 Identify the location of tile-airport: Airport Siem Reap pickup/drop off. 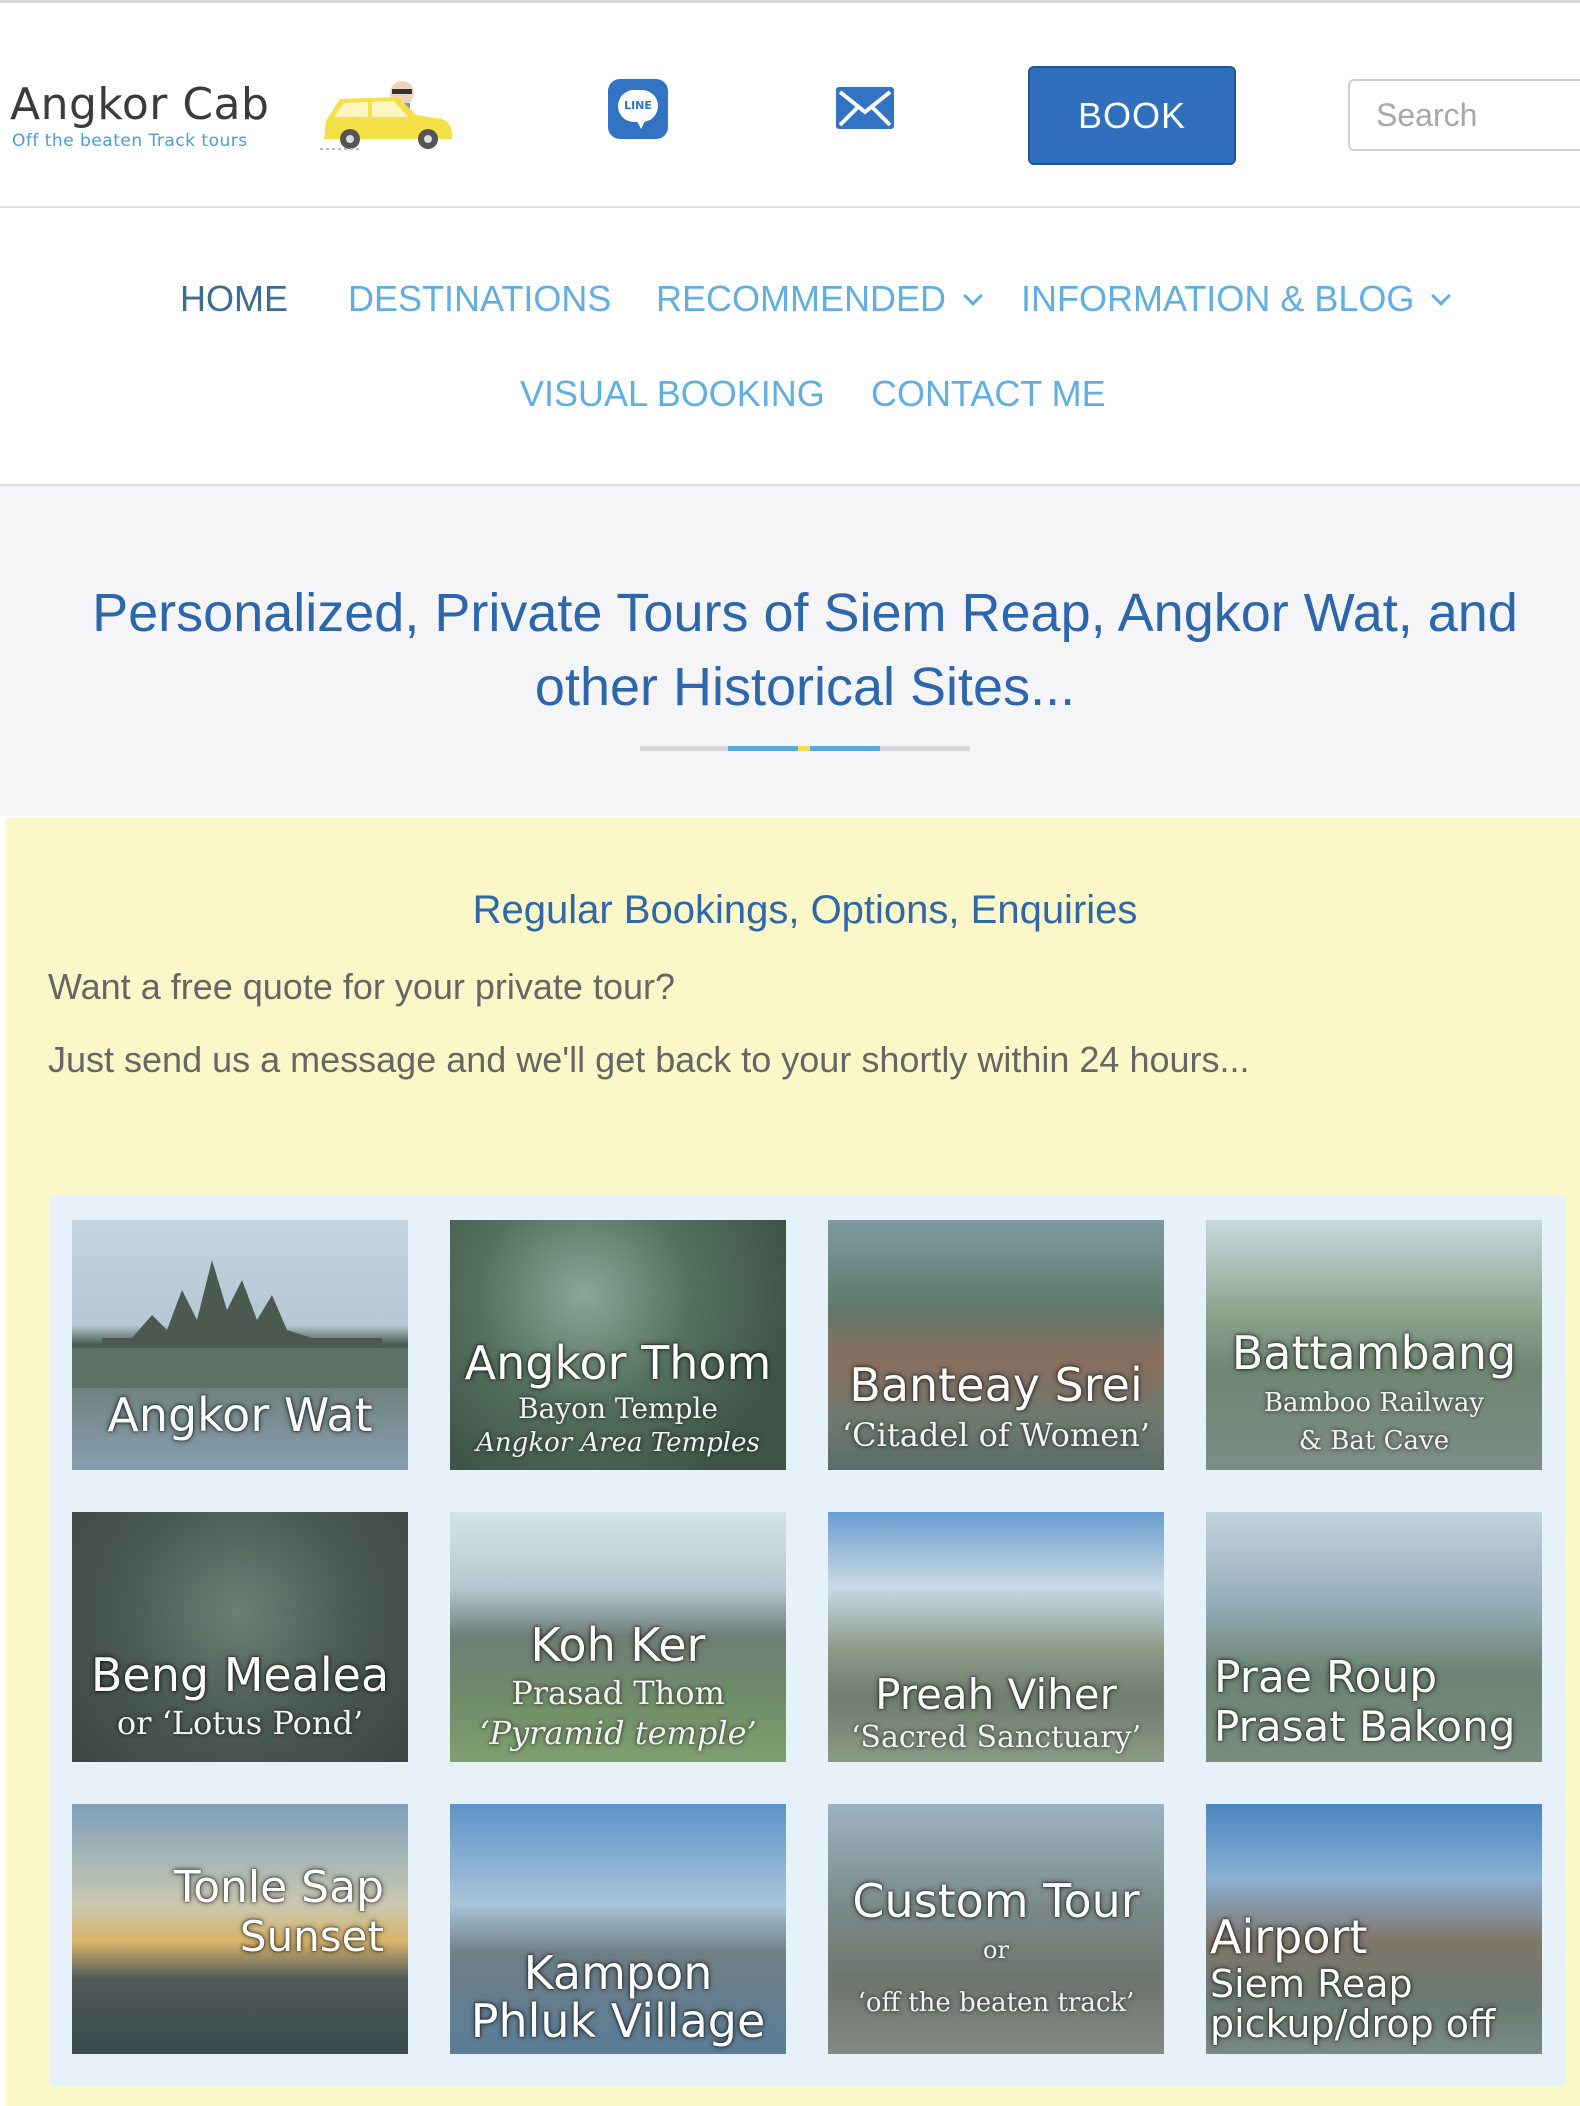
(1374, 1929).